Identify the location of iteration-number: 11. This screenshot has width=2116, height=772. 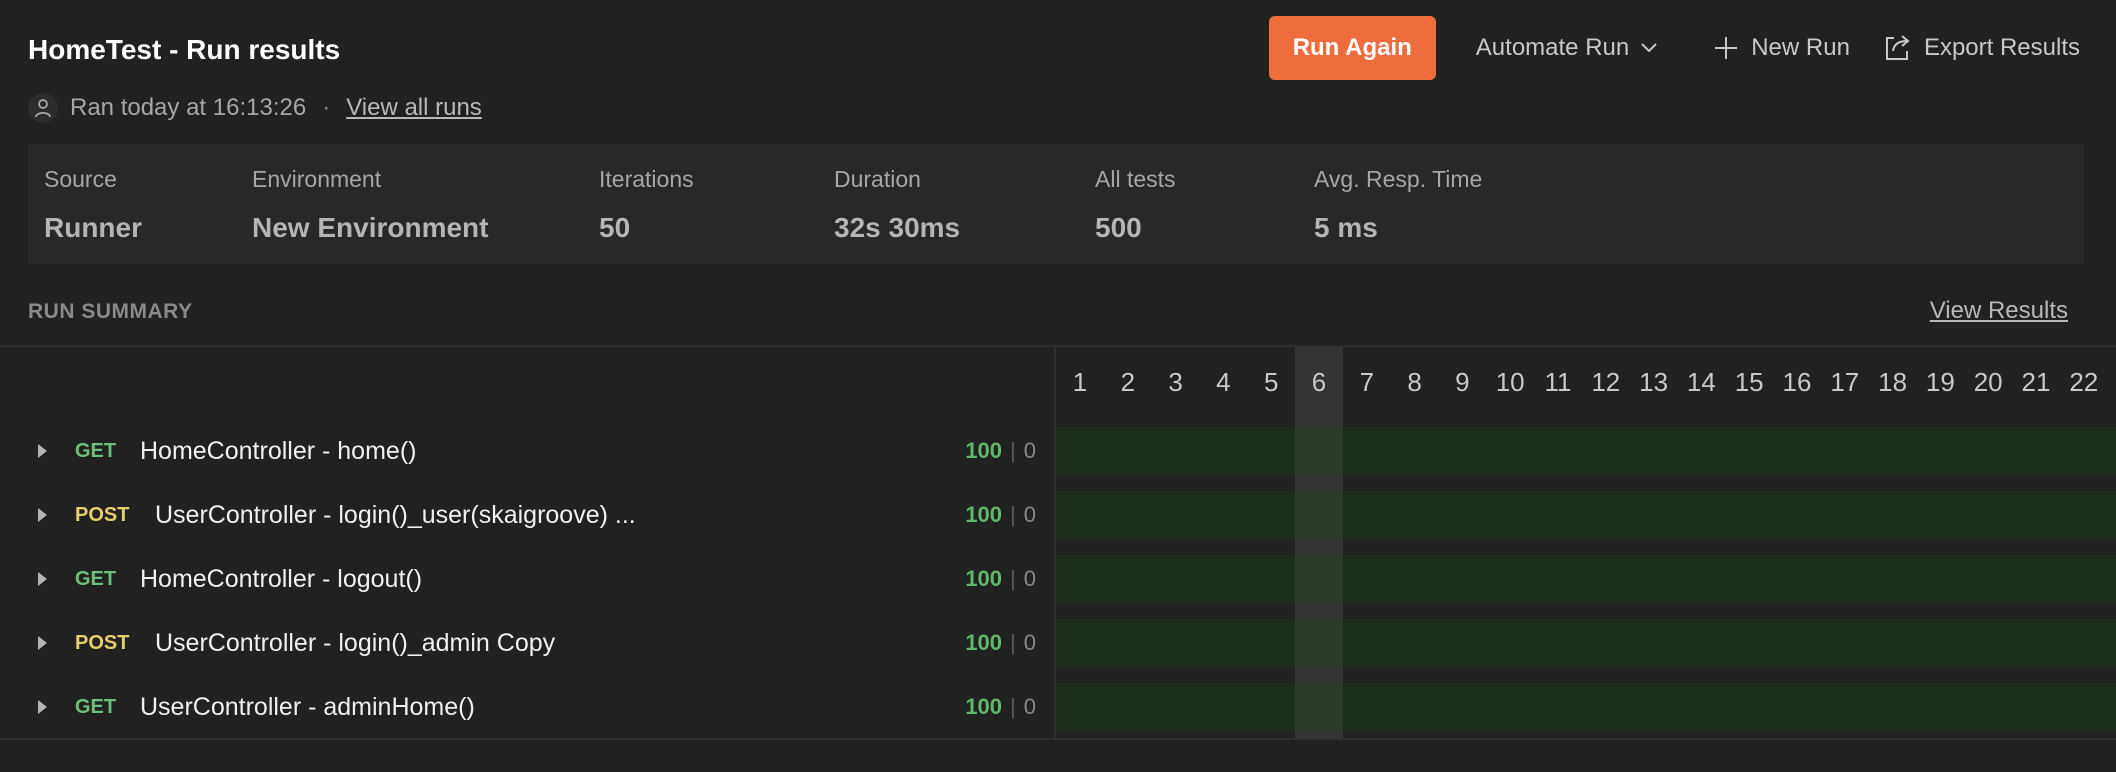
(1558, 382).